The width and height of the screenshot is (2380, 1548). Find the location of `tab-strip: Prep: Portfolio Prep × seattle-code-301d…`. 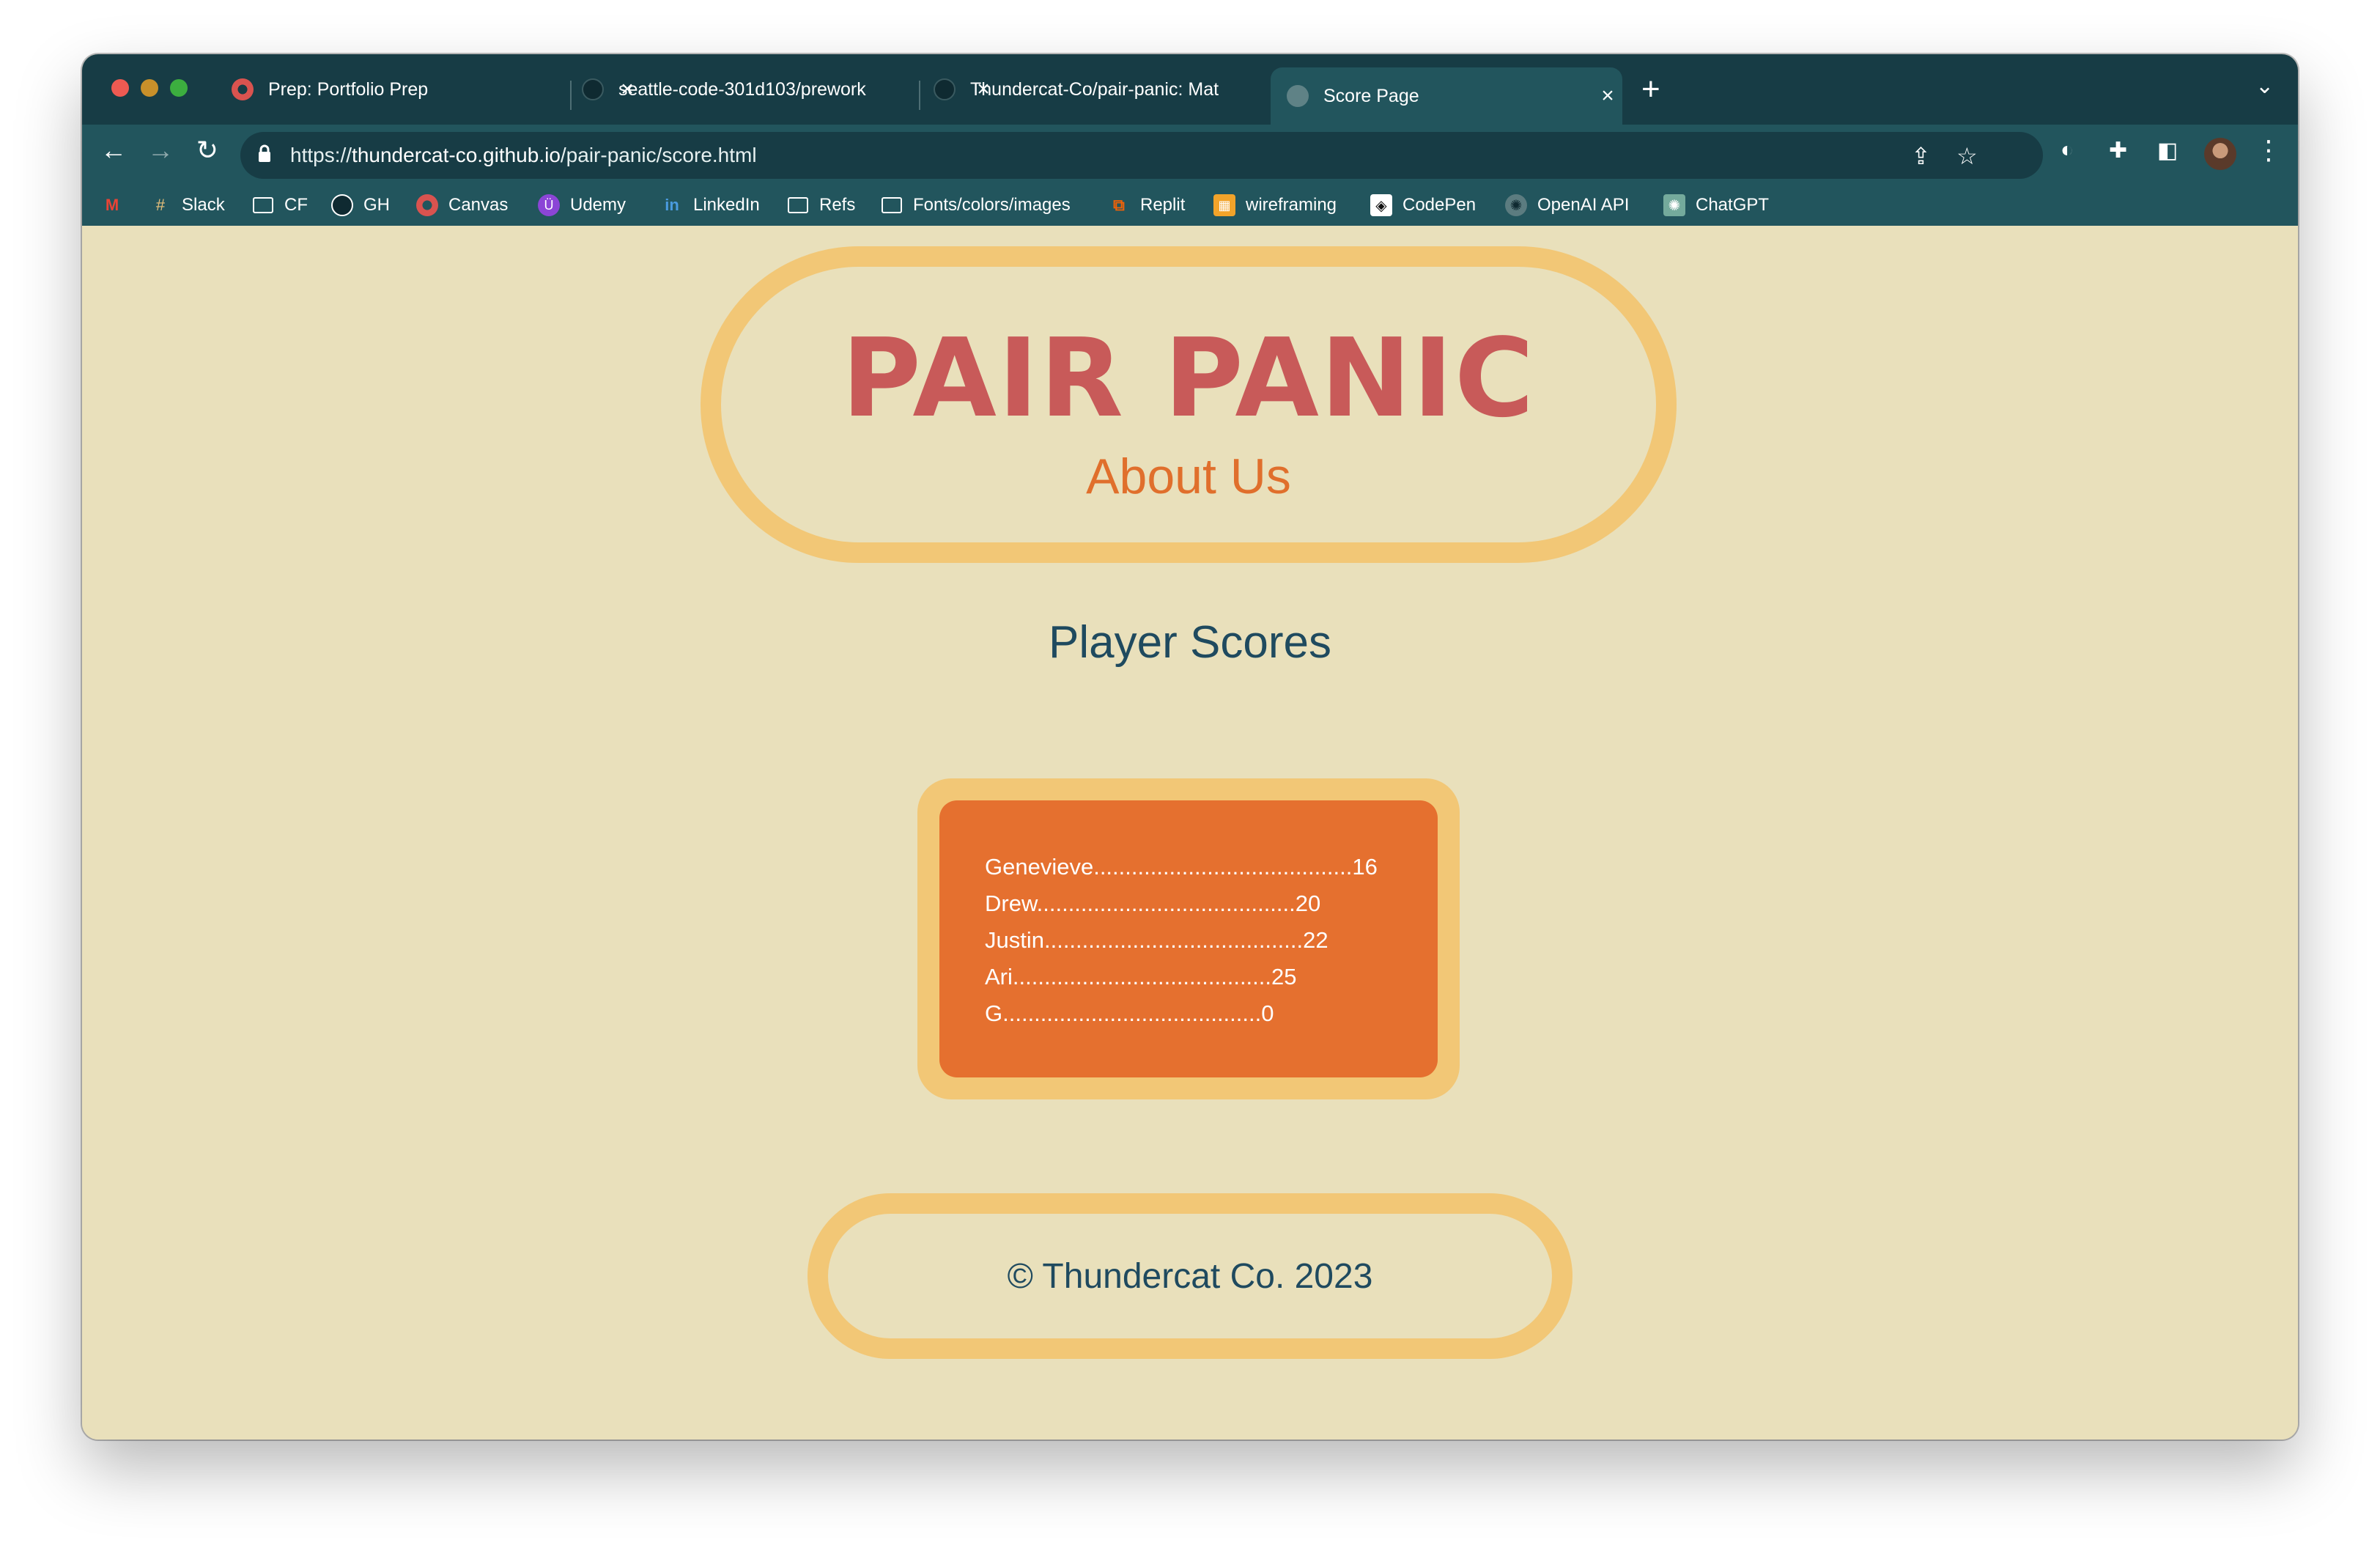

tab-strip: Prep: Portfolio Prep × seattle-code-301d… is located at coordinates (1190, 89).